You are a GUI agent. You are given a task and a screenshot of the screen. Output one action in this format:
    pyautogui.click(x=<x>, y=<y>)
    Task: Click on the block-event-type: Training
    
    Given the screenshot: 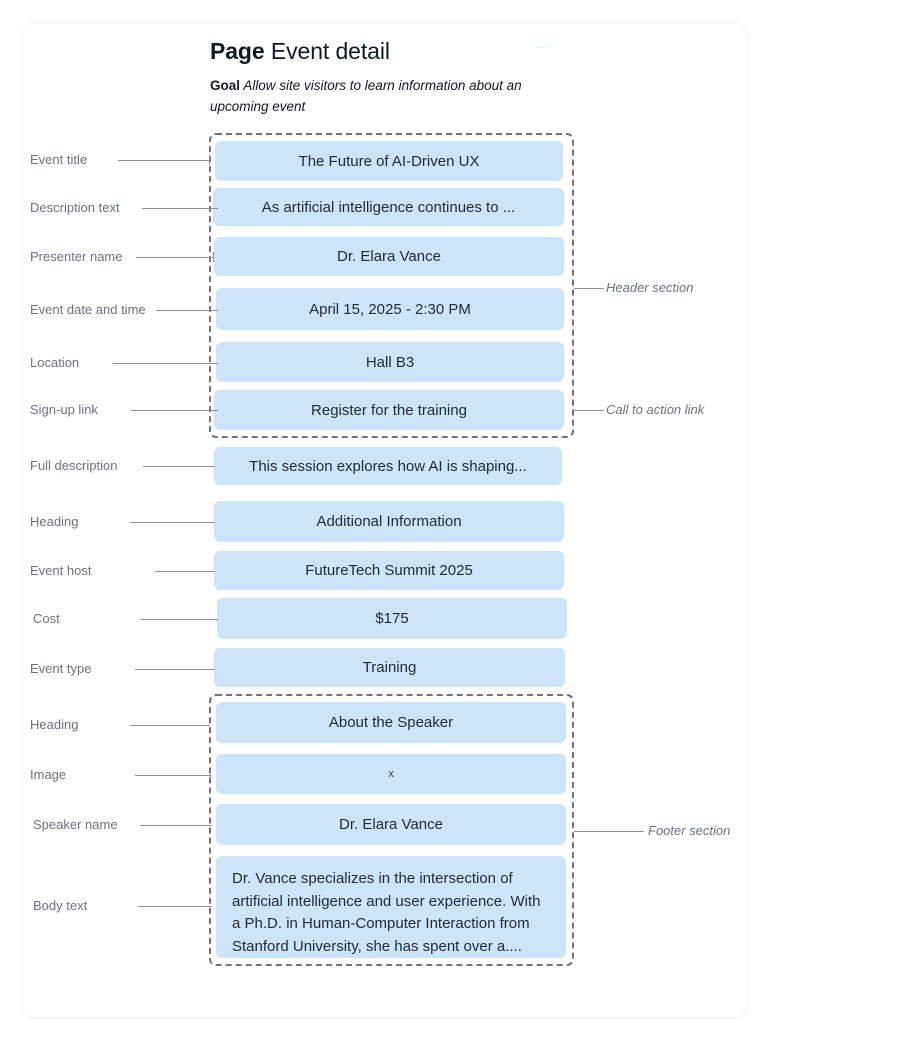 What is the action you would take?
    pyautogui.click(x=389, y=667)
    